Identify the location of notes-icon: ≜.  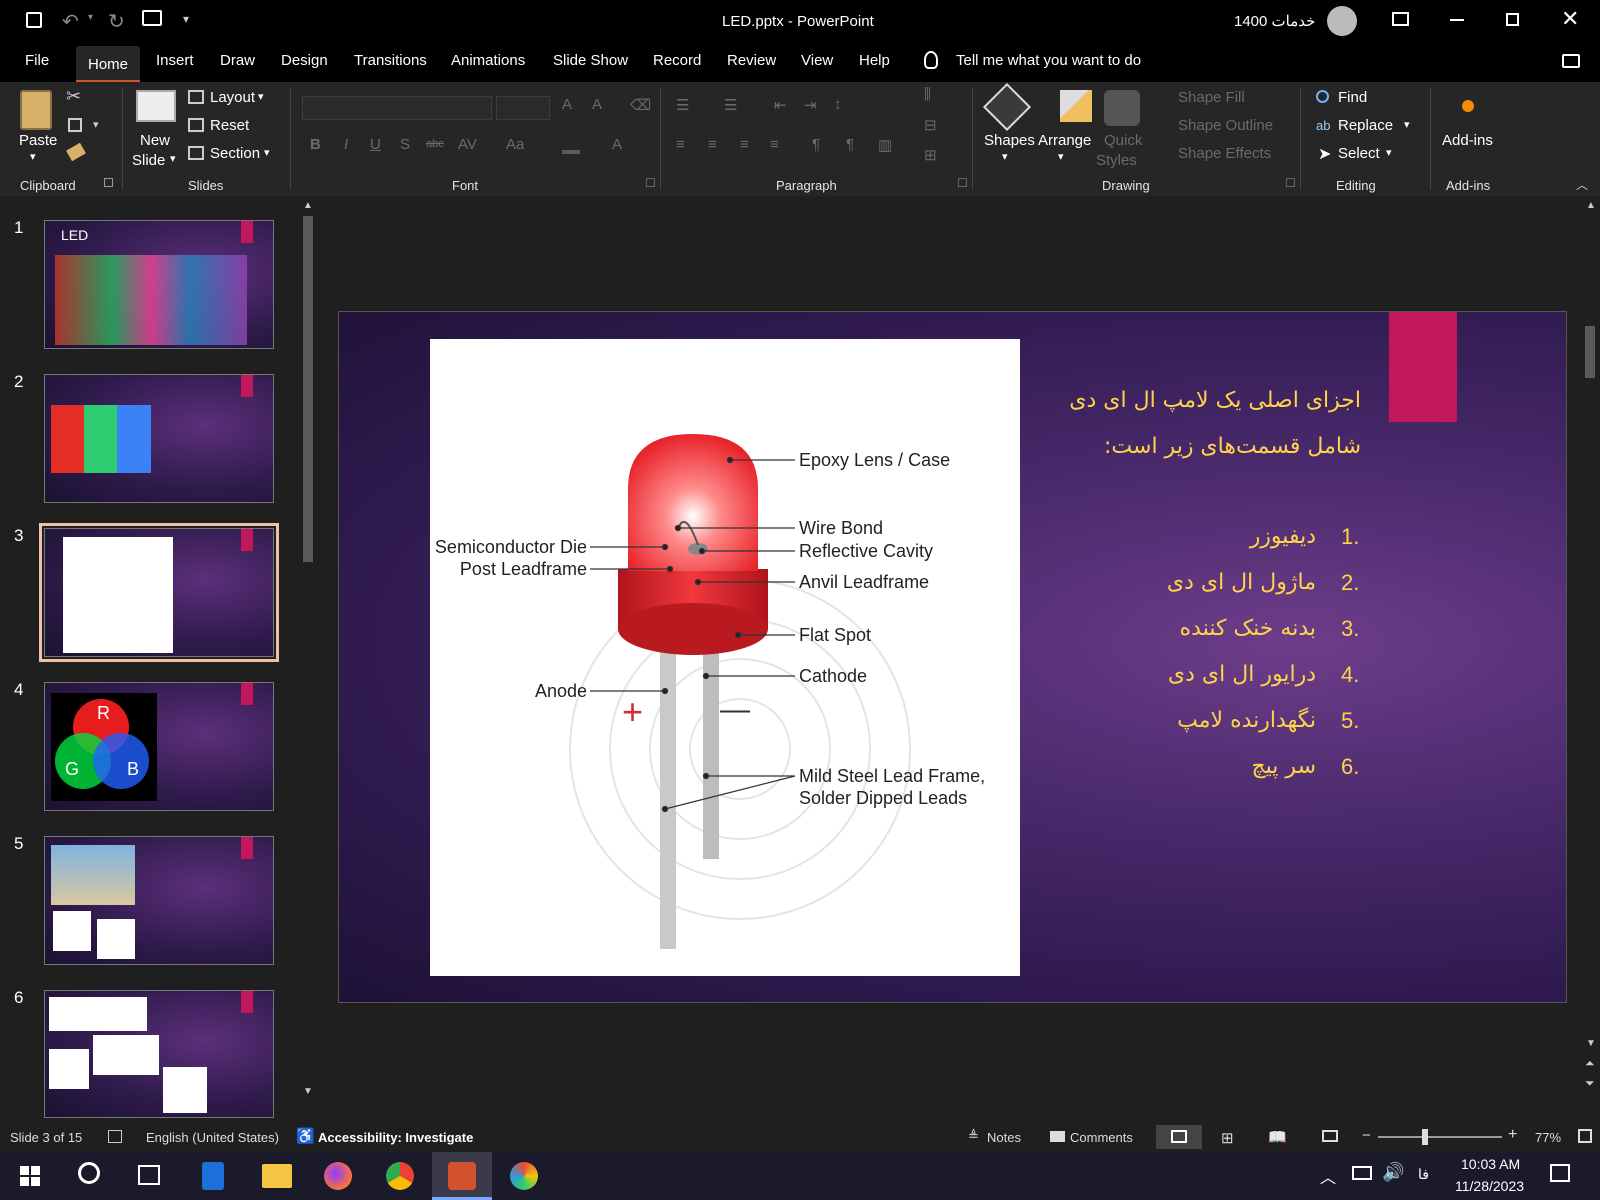
(973, 1136).